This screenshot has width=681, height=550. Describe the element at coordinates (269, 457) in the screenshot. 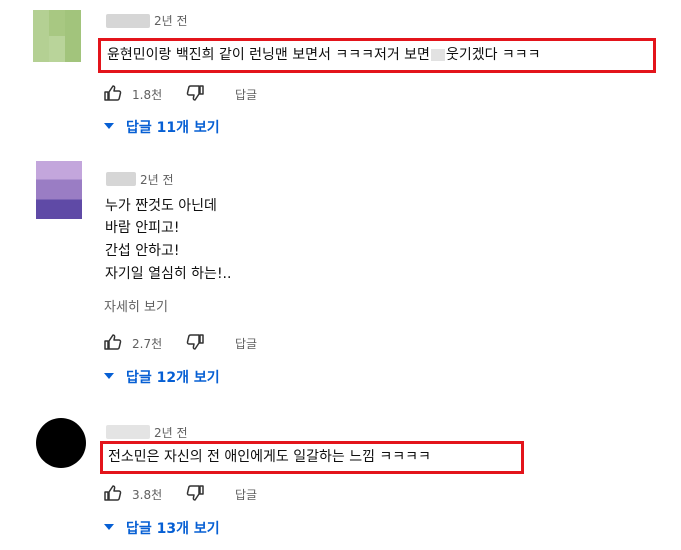

I see `comment-text: 전소민은 자신의 전 애인에게도 일갈하는 느낌 ㅋㅋㅋㅋ` at that location.